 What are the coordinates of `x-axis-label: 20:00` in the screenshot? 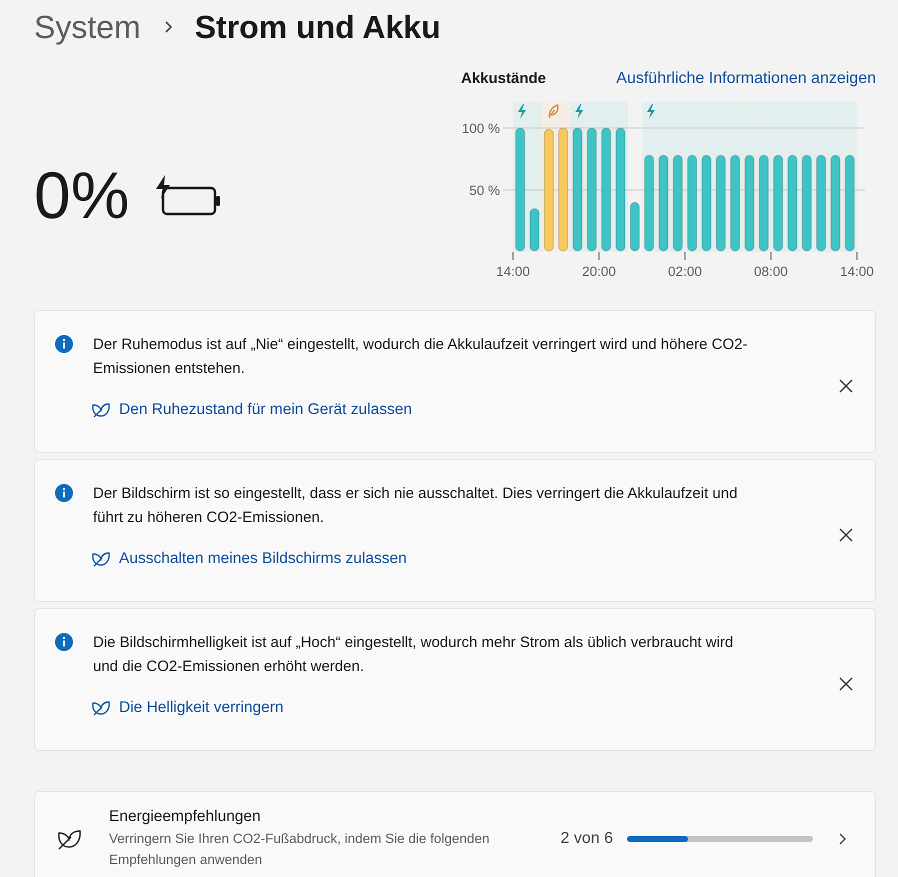 It's located at (599, 271).